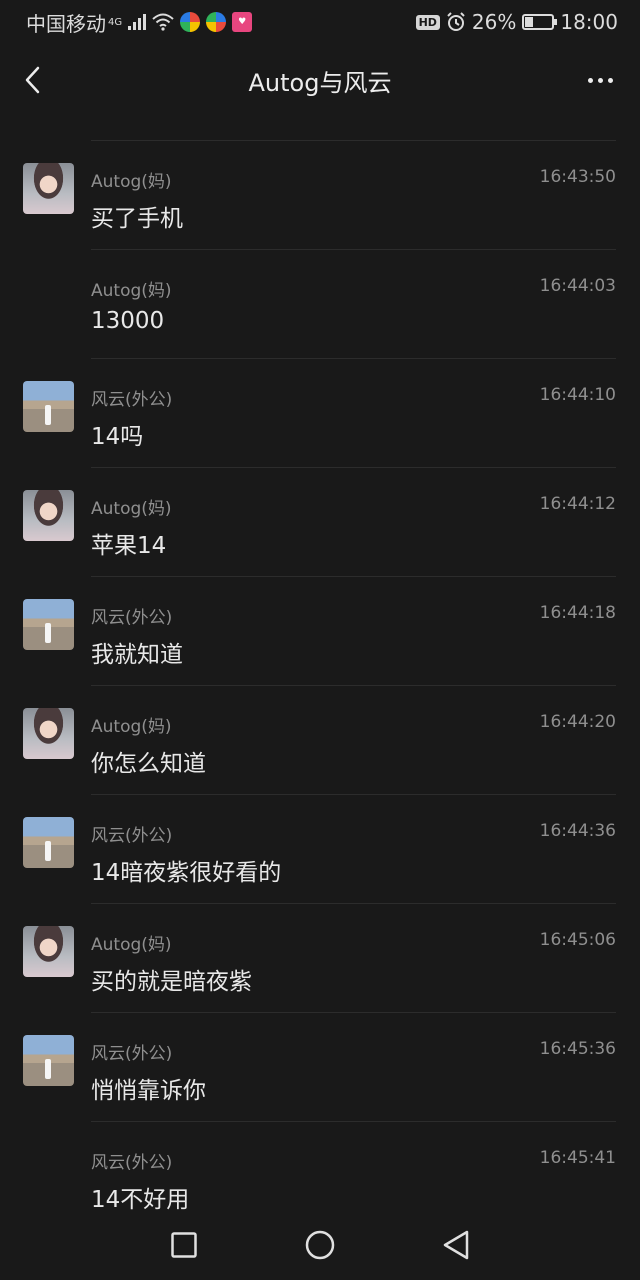 Image resolution: width=640 pixels, height=1280 pixels. Describe the element at coordinates (456, 21) in the screenshot. I see `alarm-icon` at that location.